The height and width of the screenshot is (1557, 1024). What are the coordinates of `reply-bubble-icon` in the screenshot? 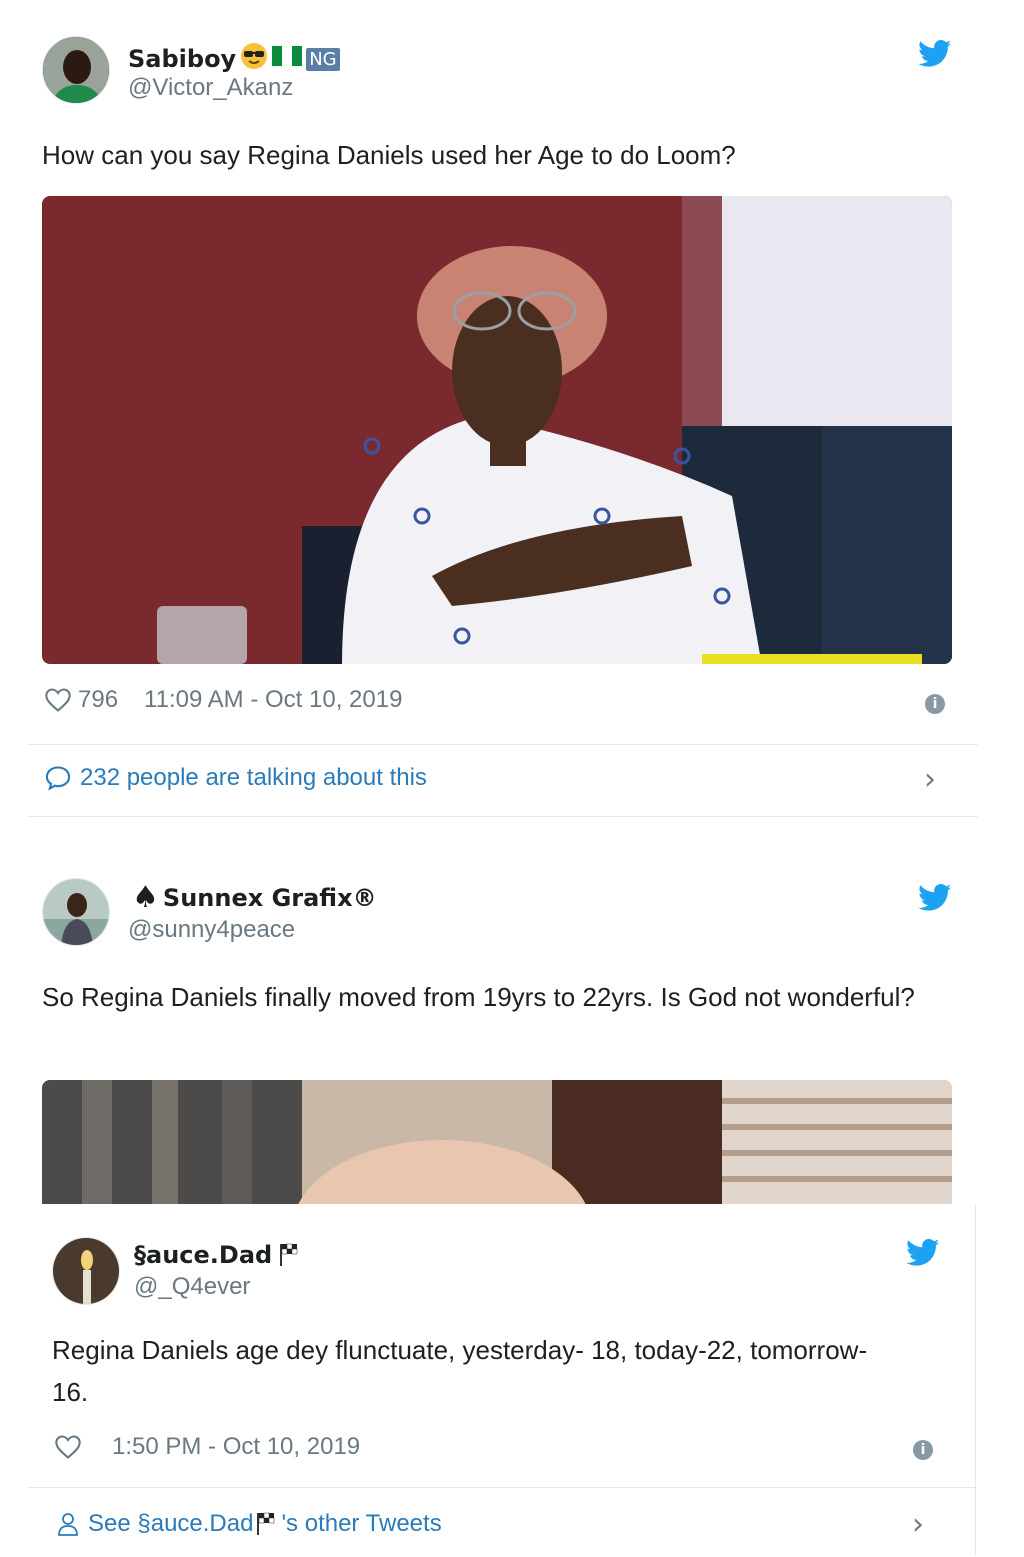 It's located at (58, 778).